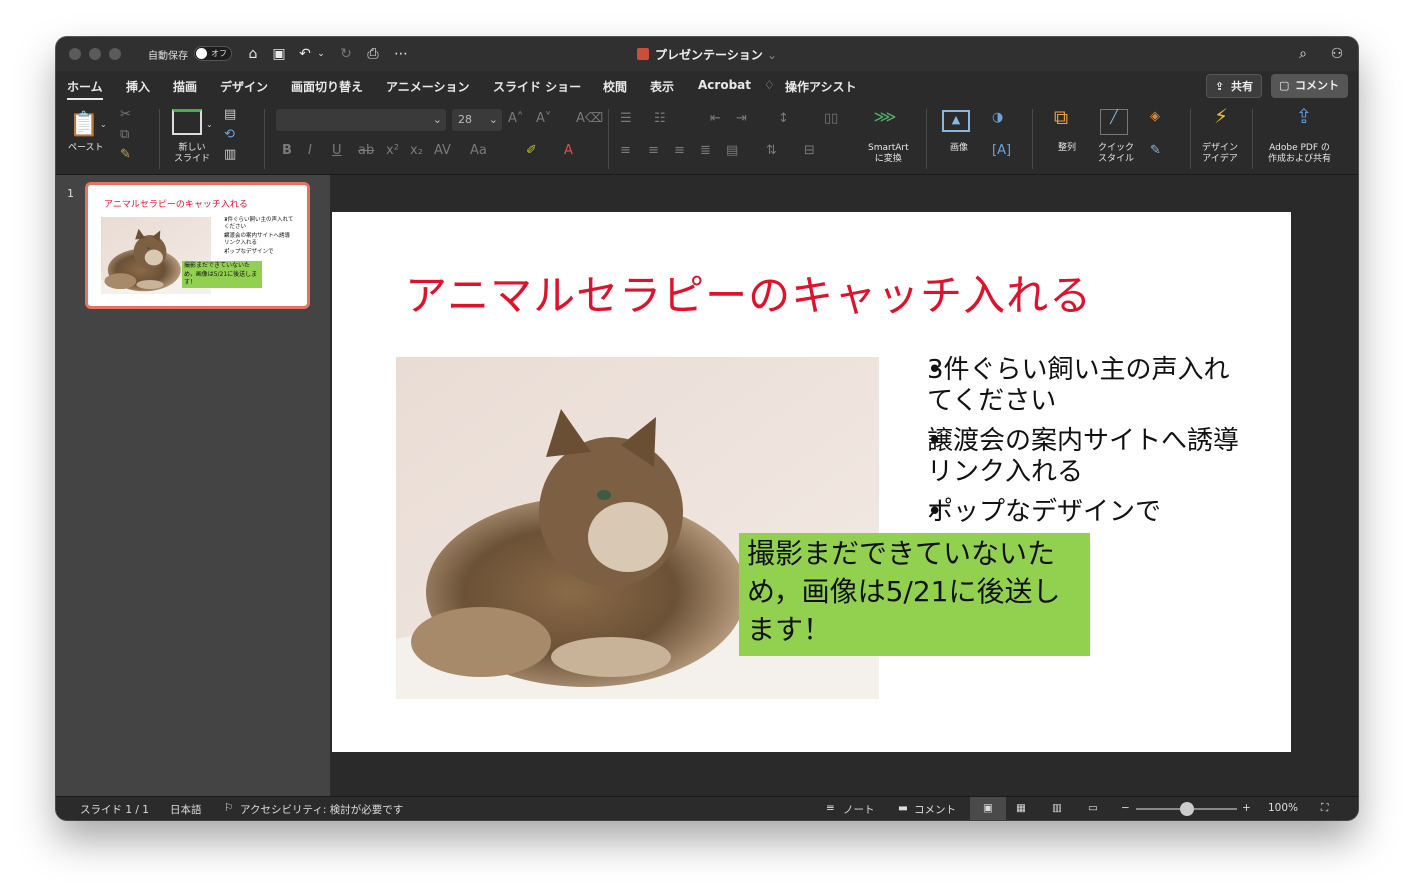 The image size is (1414, 893). What do you see at coordinates (192, 153) in the screenshot?
I see `new-slide-label: 新しい スライド` at bounding box center [192, 153].